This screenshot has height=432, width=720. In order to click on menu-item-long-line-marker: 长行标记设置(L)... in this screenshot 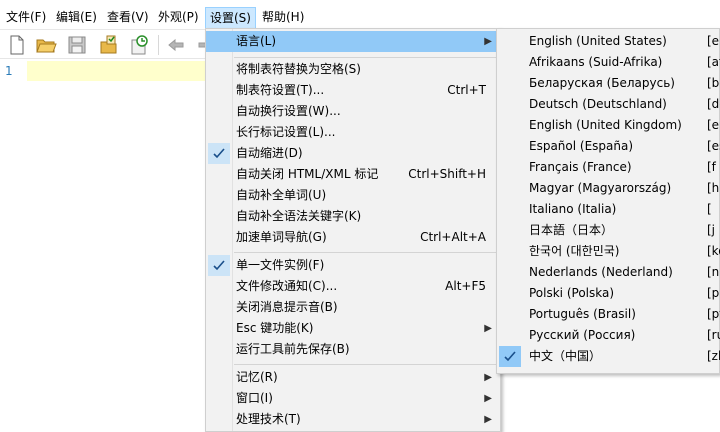, I will do `click(353, 132)`.